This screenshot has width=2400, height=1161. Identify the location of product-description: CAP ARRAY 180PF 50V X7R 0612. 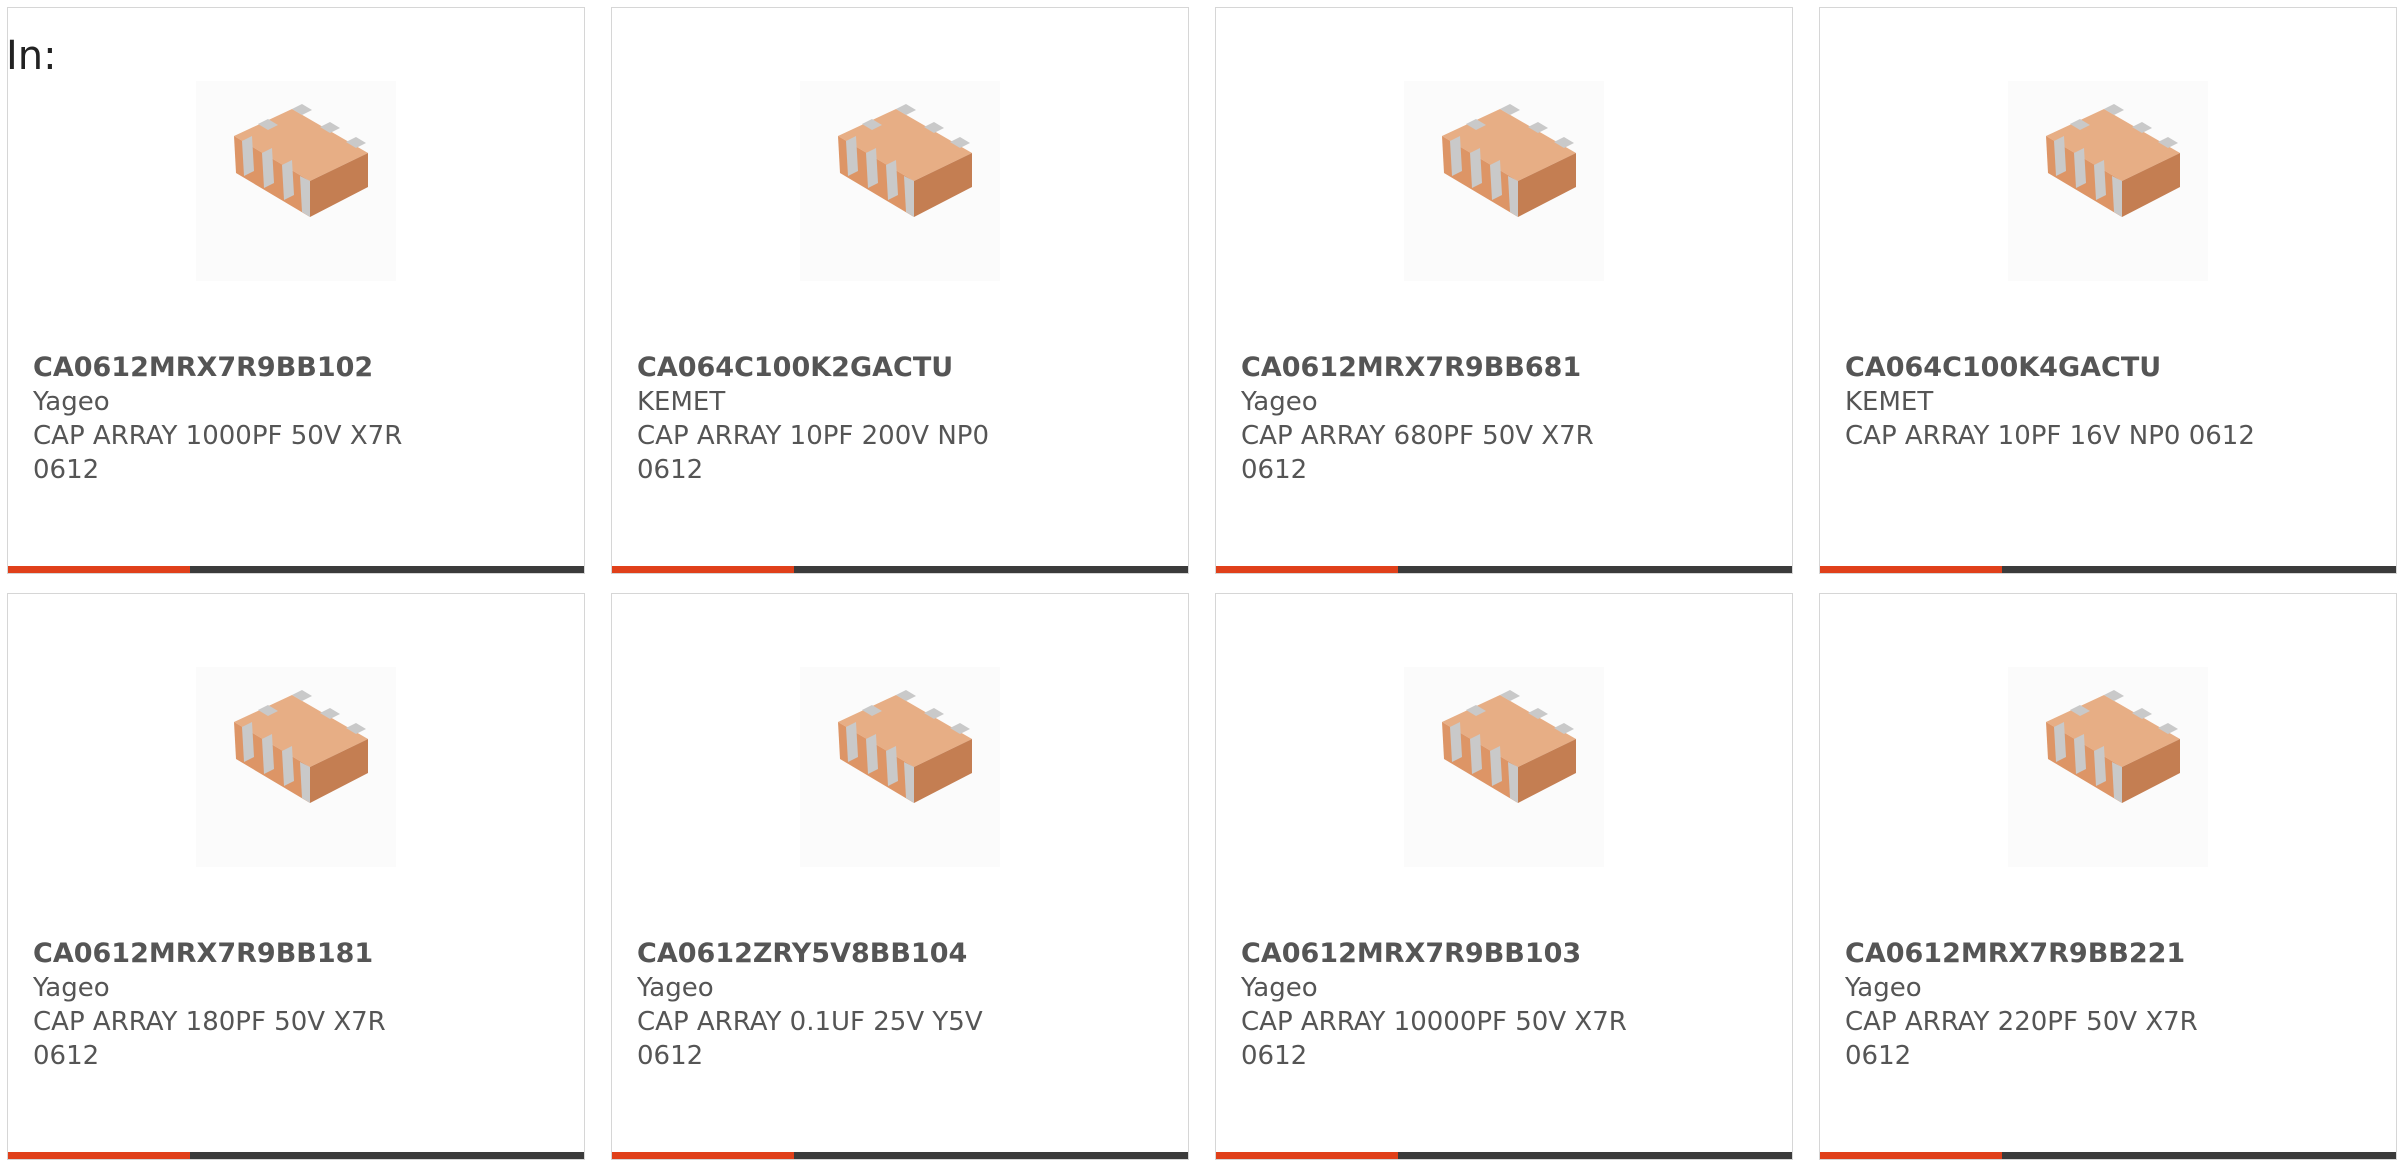
(209, 1039).